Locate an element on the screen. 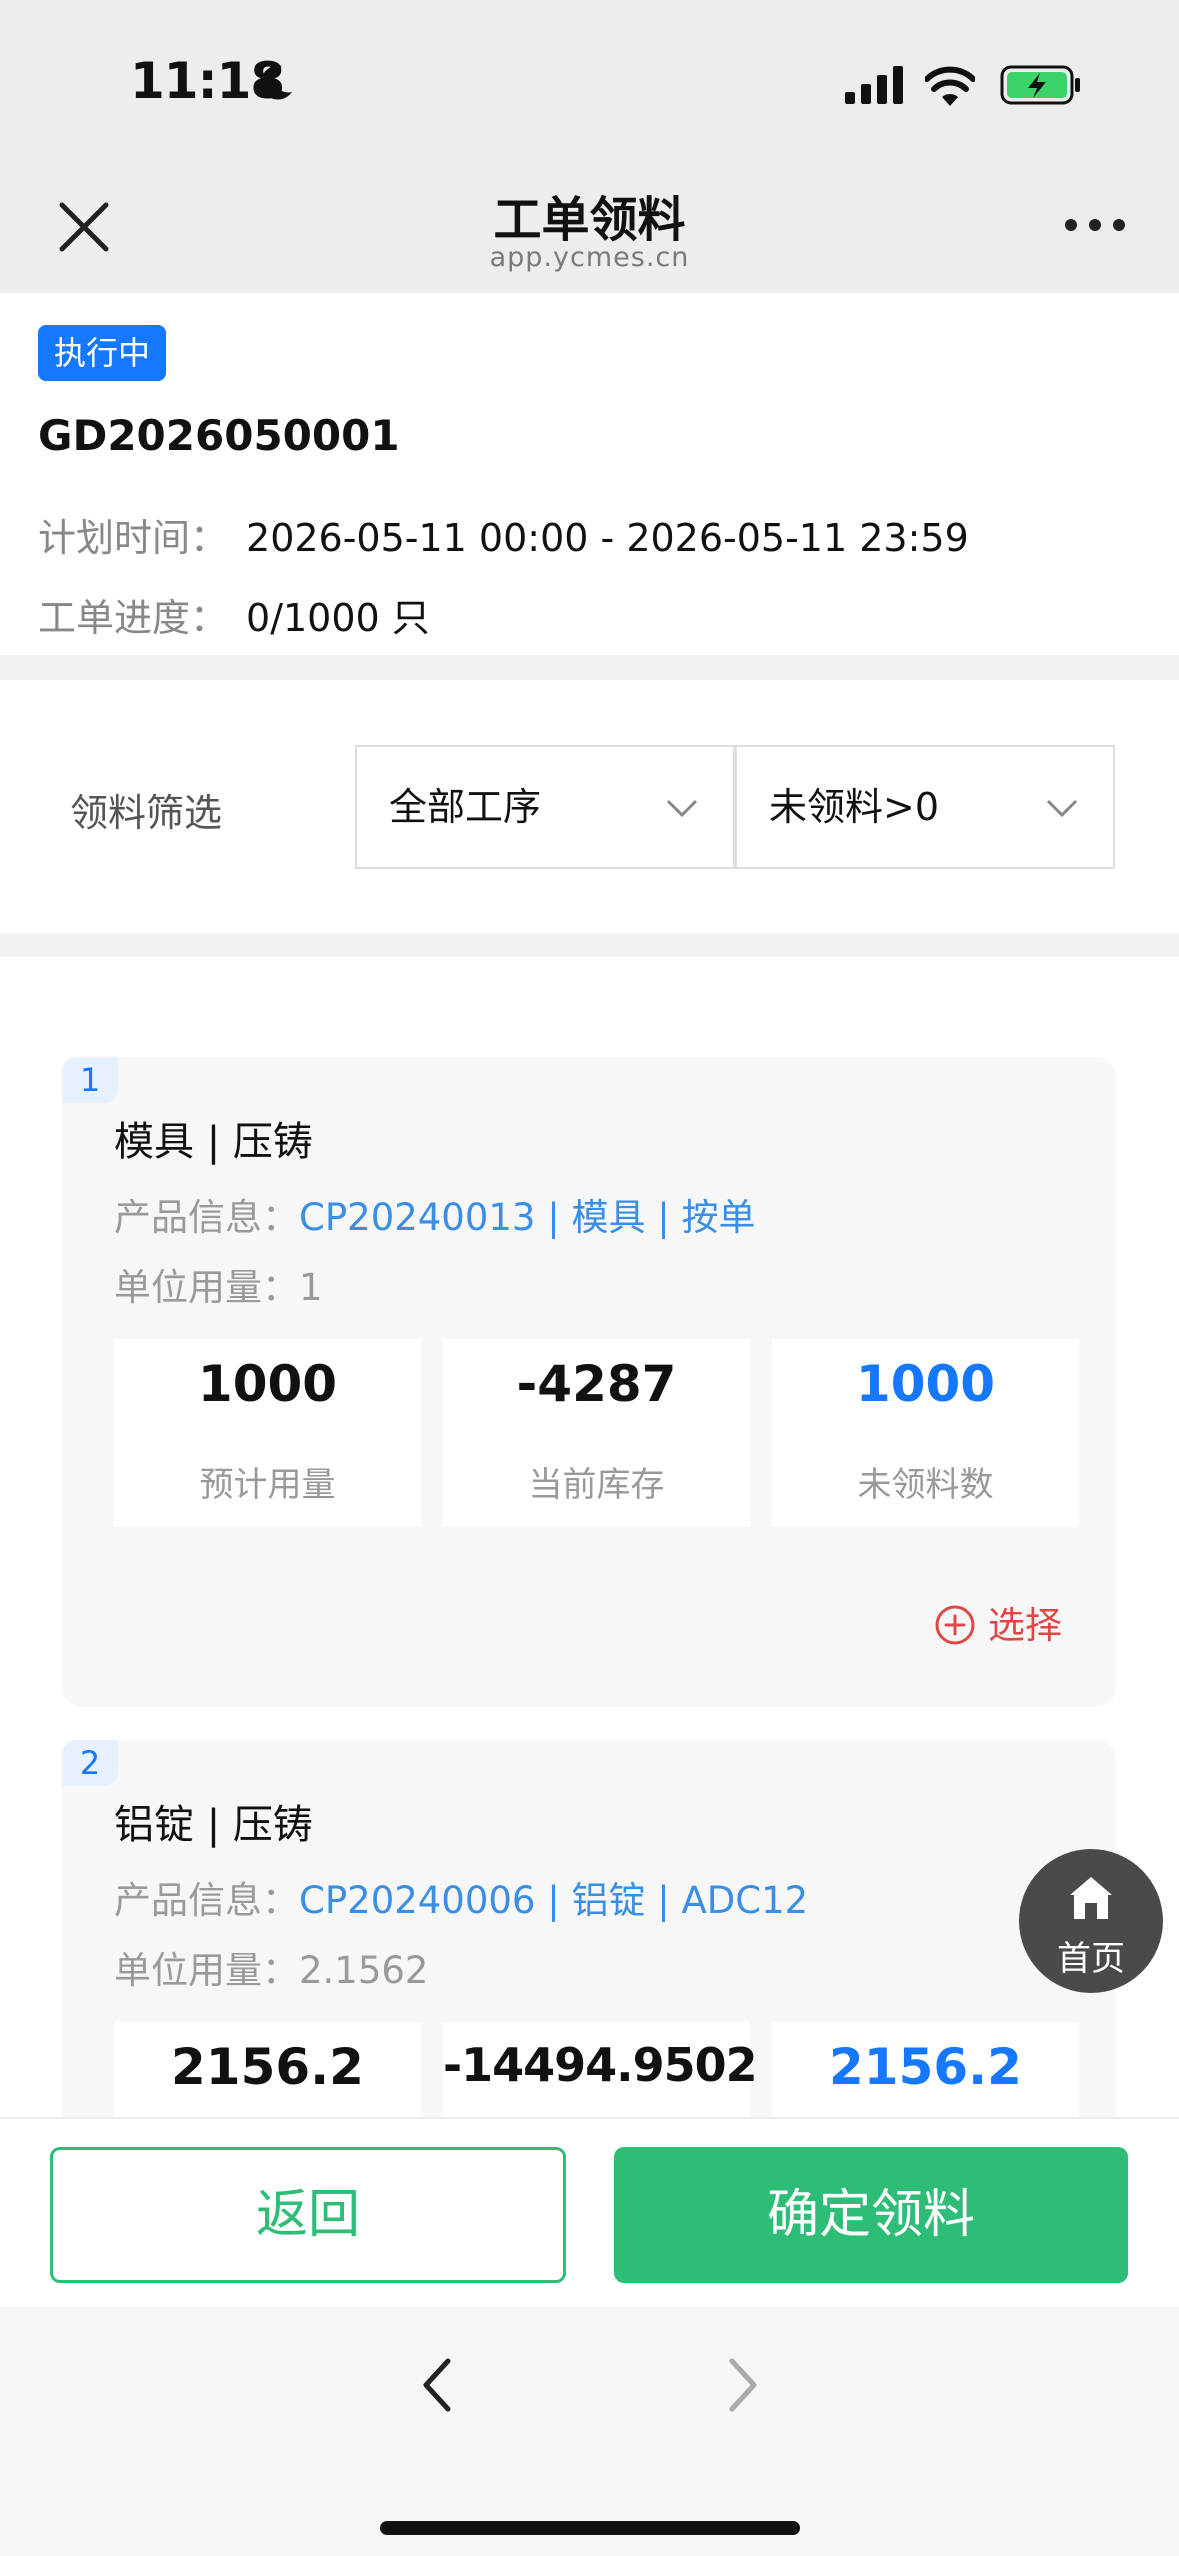 The width and height of the screenshot is (1179, 2556). order-number: GD2026050001 is located at coordinates (219, 435).